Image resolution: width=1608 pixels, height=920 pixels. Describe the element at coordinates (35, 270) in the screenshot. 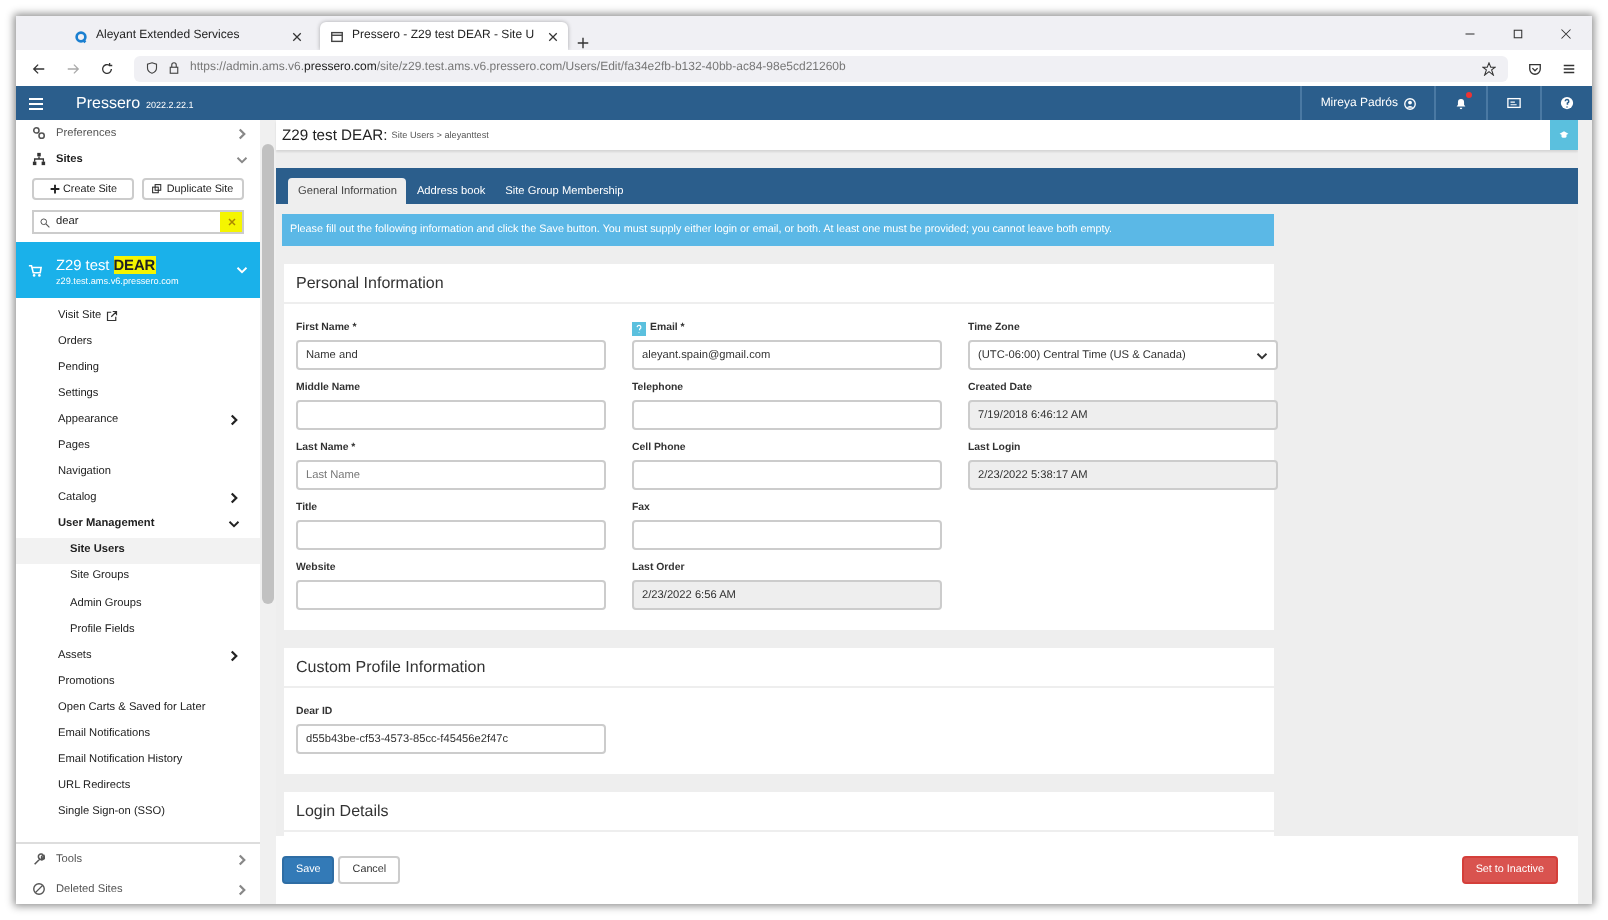

I see `cart-icon` at that location.